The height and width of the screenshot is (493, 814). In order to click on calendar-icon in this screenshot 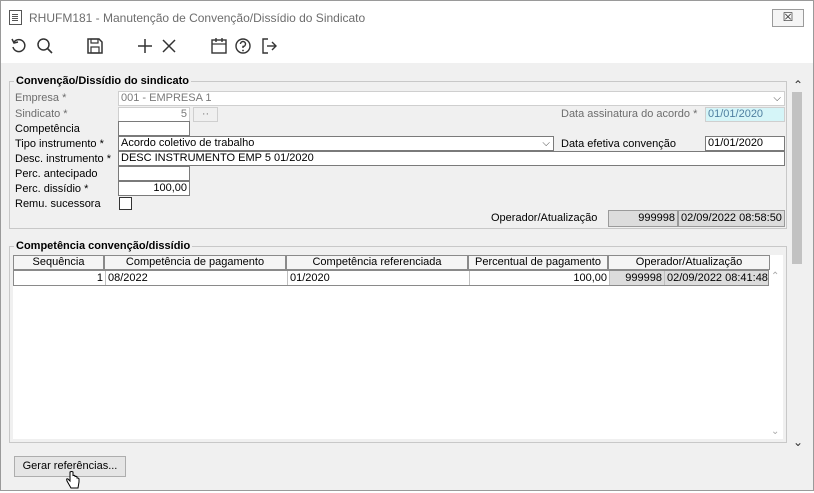, I will do `click(219, 46)`.